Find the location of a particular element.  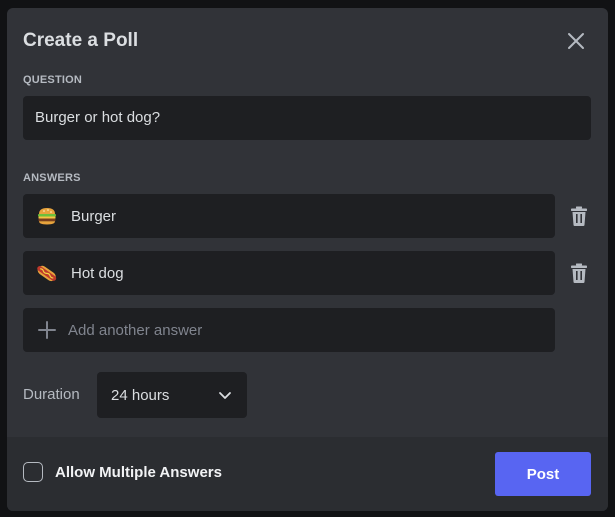

duration-select: 24 hours is located at coordinates (172, 395).